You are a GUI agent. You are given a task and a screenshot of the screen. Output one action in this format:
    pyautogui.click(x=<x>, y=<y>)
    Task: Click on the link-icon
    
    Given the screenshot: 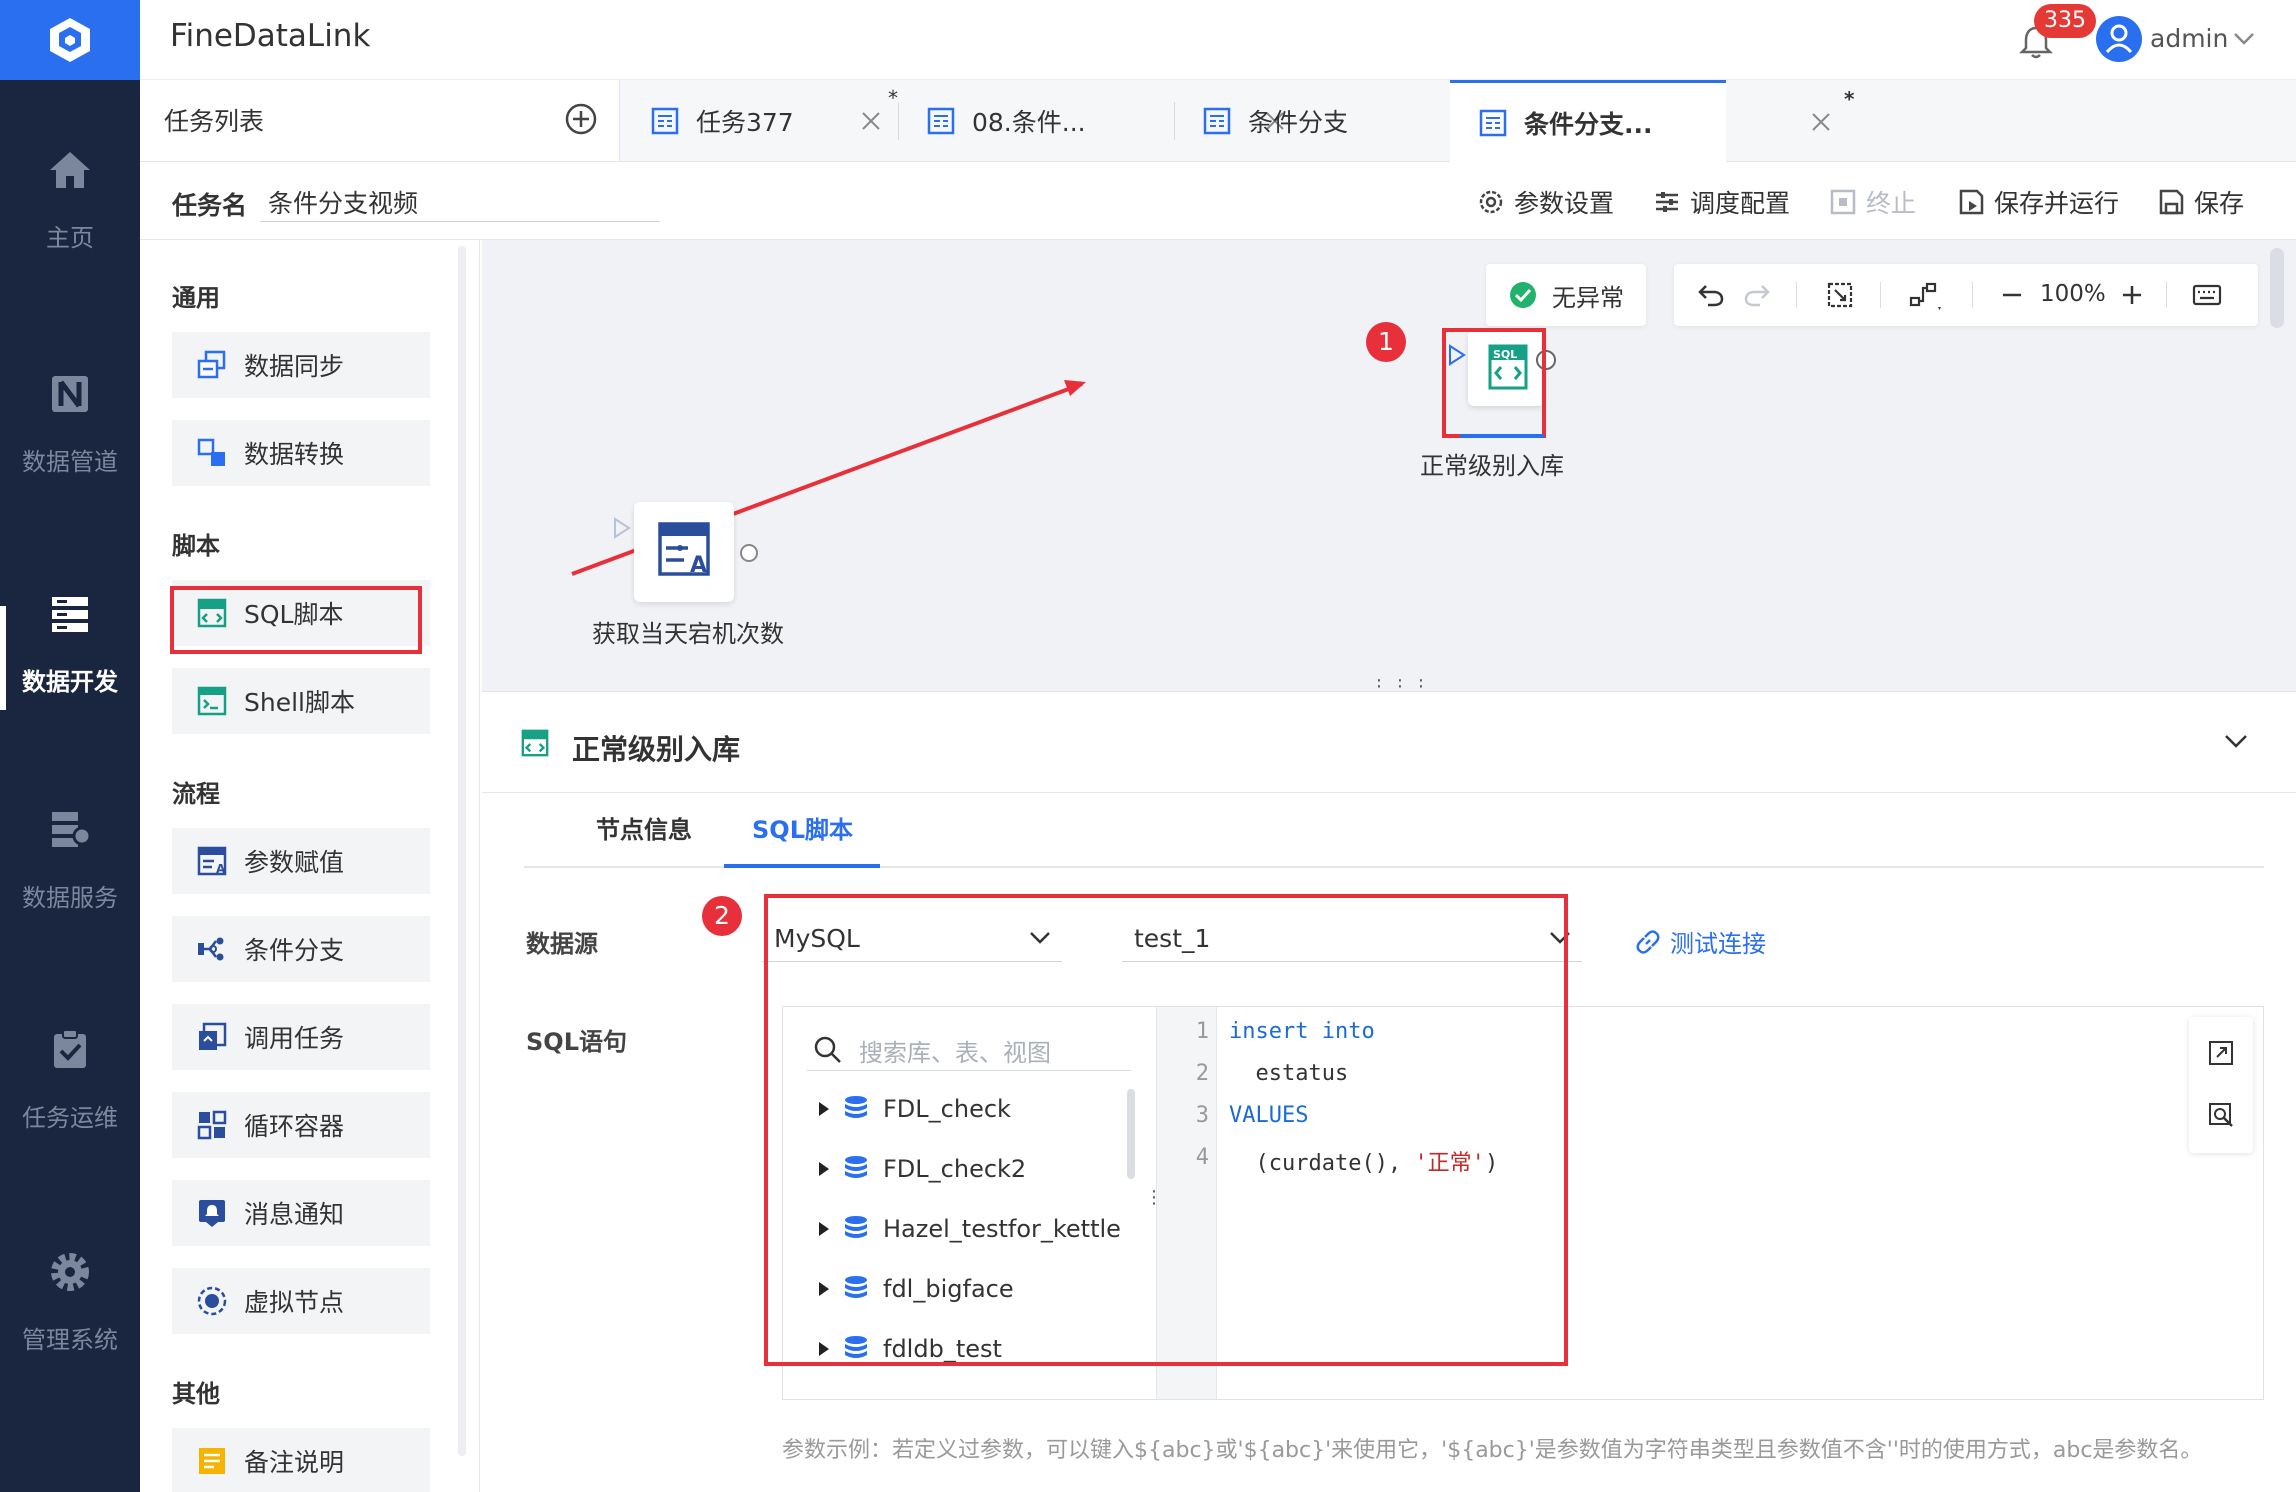 What is the action you would take?
    pyautogui.click(x=1648, y=941)
    